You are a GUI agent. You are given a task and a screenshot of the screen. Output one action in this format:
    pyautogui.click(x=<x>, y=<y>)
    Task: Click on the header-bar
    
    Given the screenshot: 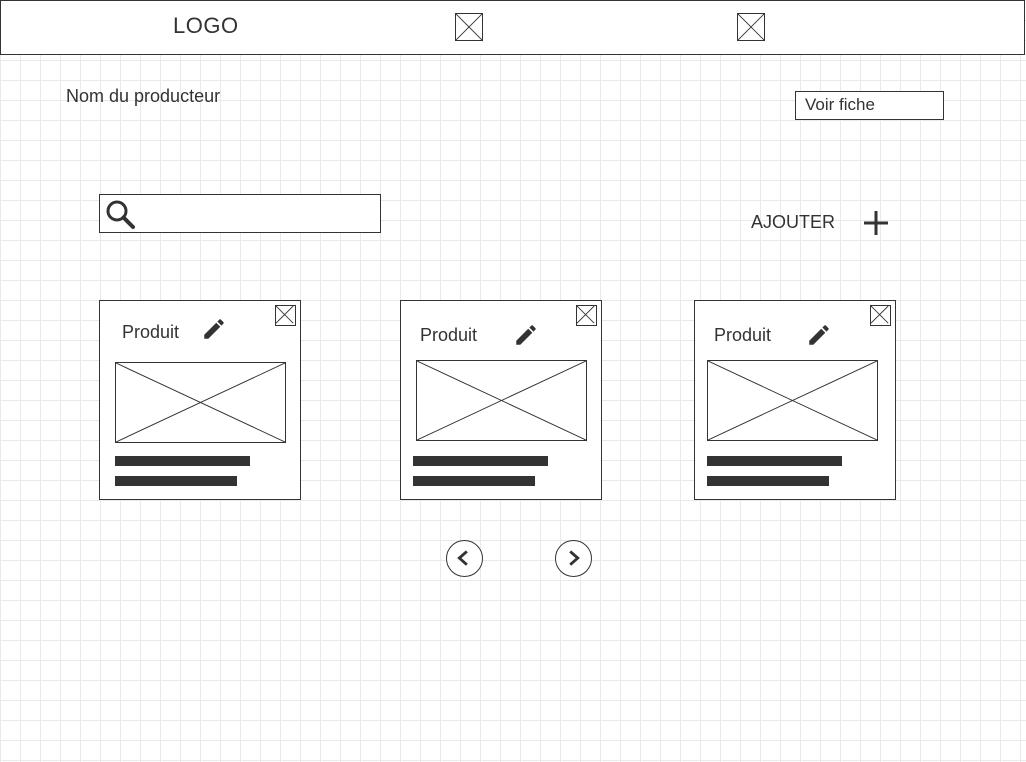 What is the action you would take?
    pyautogui.click(x=512, y=27)
    